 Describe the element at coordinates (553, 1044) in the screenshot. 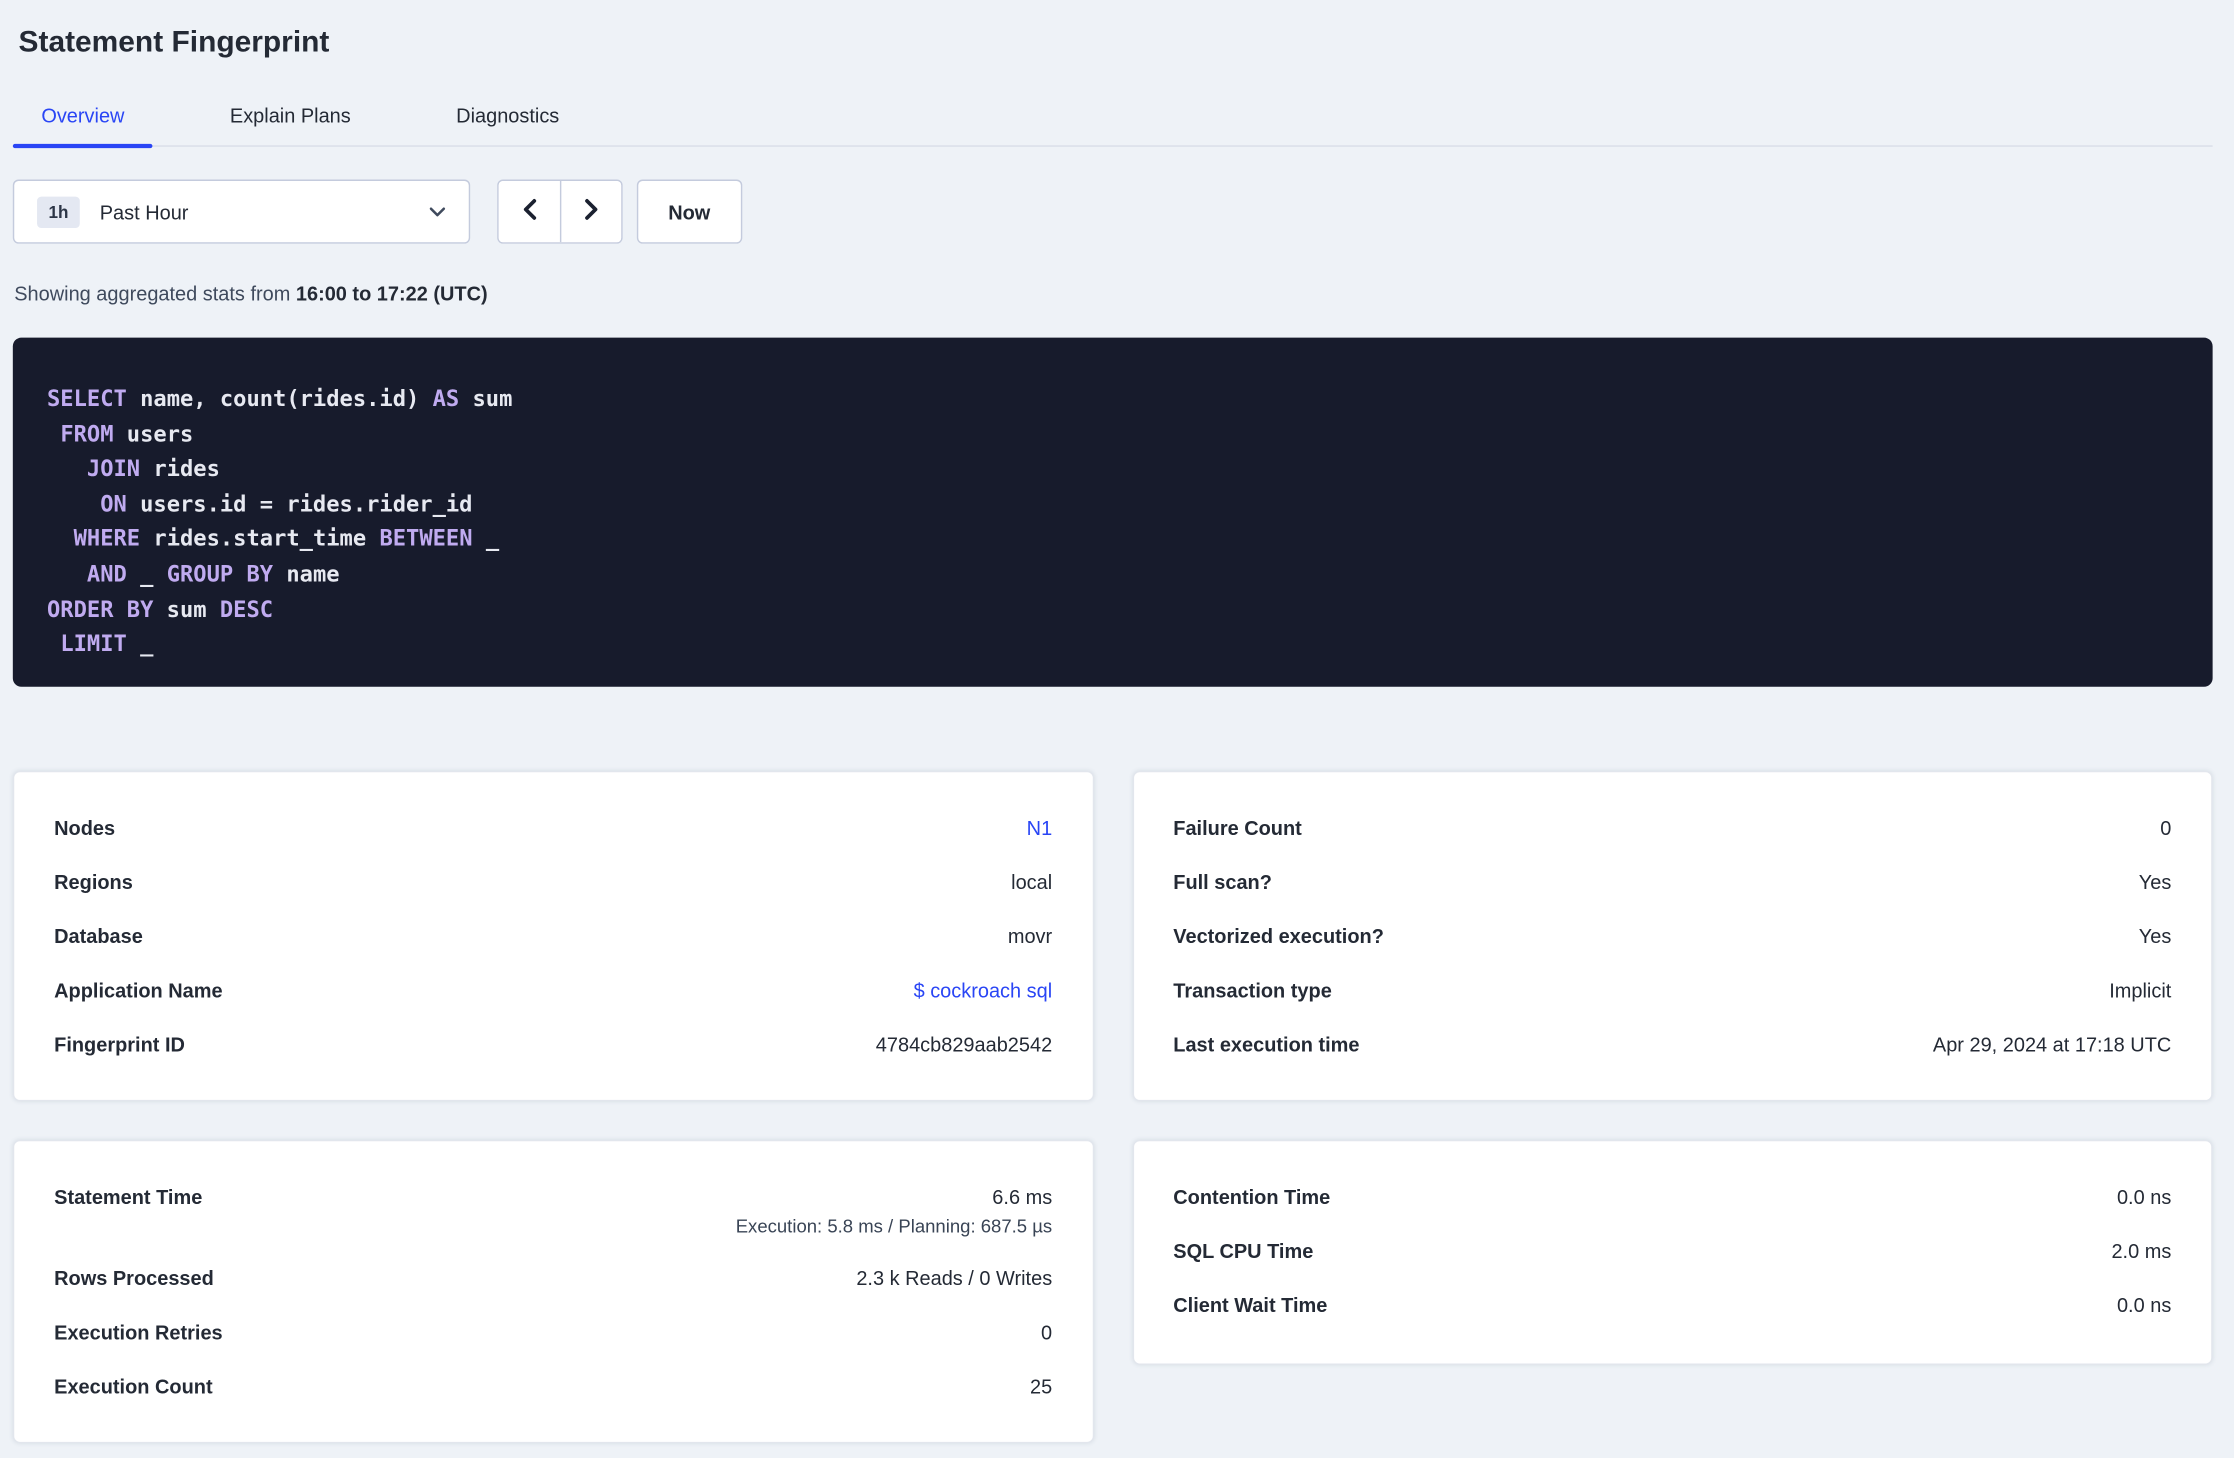

I see `row-fingerprint-id: Fingerprint ID 4784cb829aab2542` at that location.